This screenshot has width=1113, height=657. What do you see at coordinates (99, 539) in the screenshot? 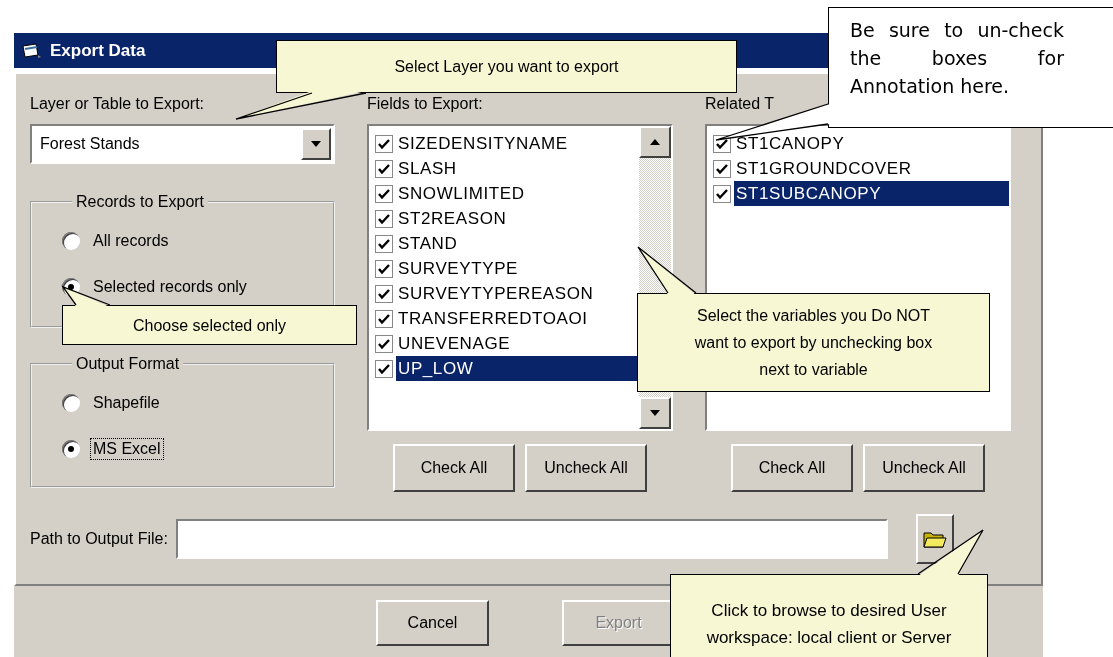
I see `path-label: Path to Output File:` at bounding box center [99, 539].